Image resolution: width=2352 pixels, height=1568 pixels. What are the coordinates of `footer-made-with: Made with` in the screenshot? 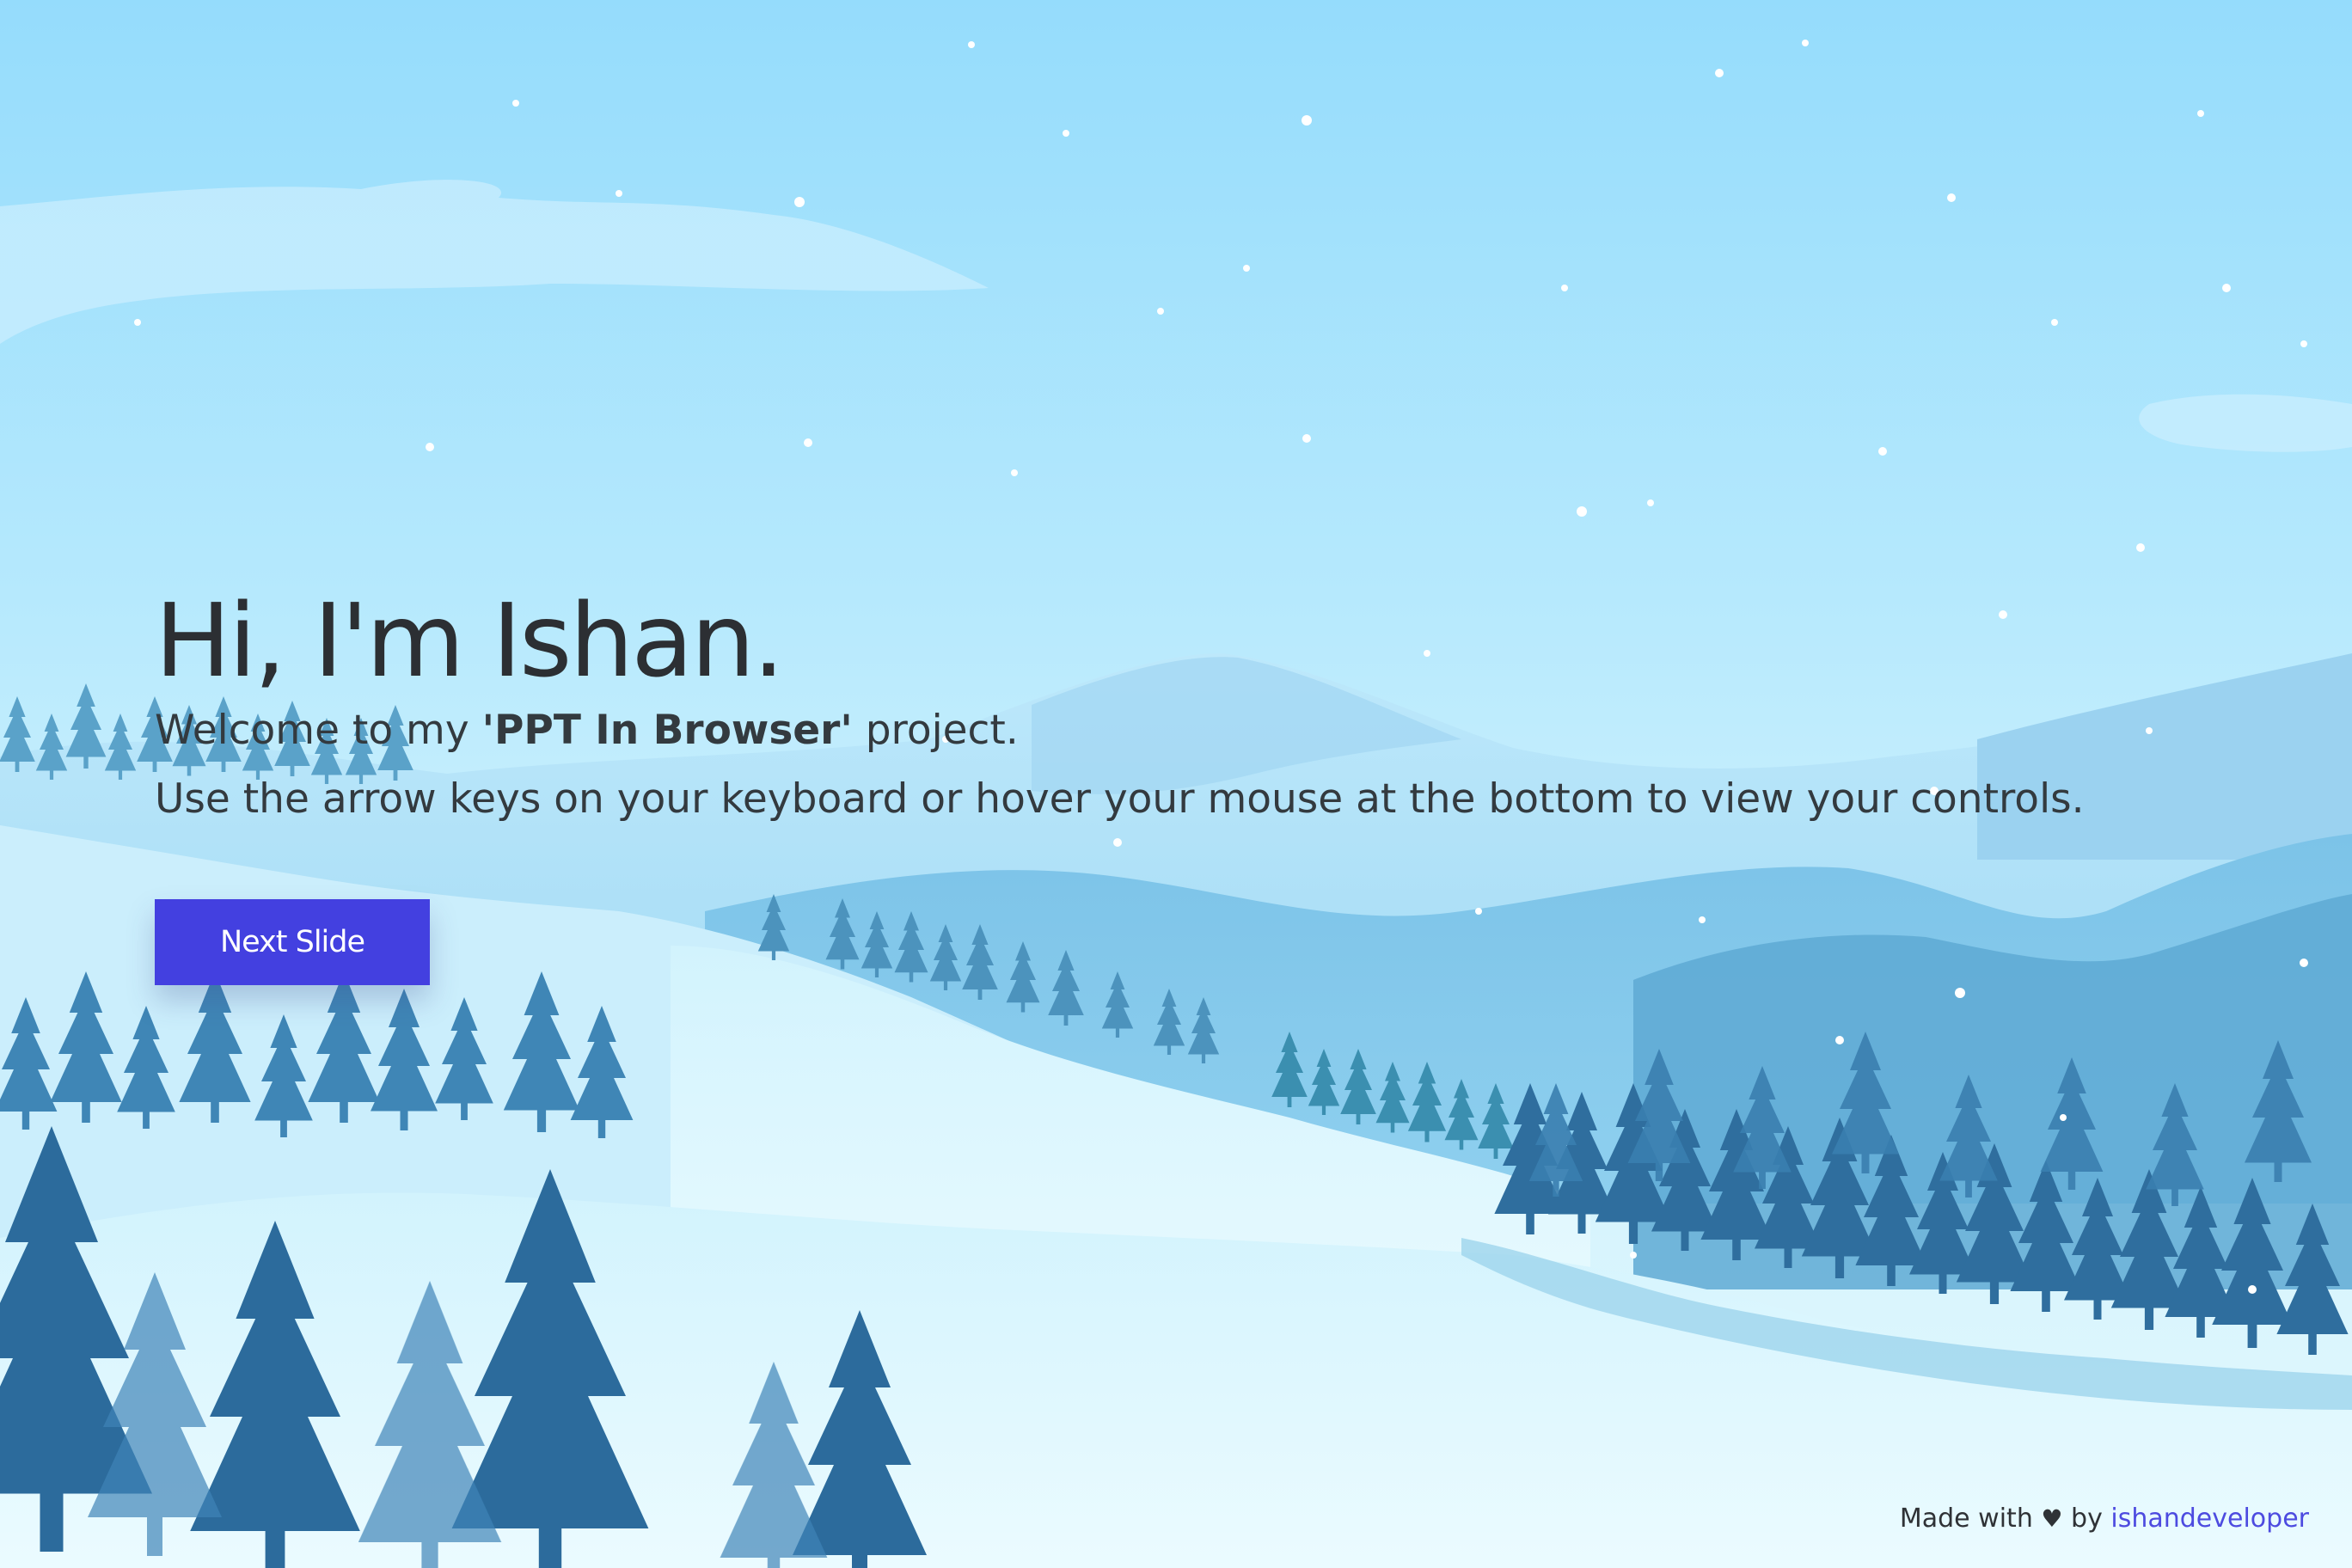 It's located at (1966, 1519).